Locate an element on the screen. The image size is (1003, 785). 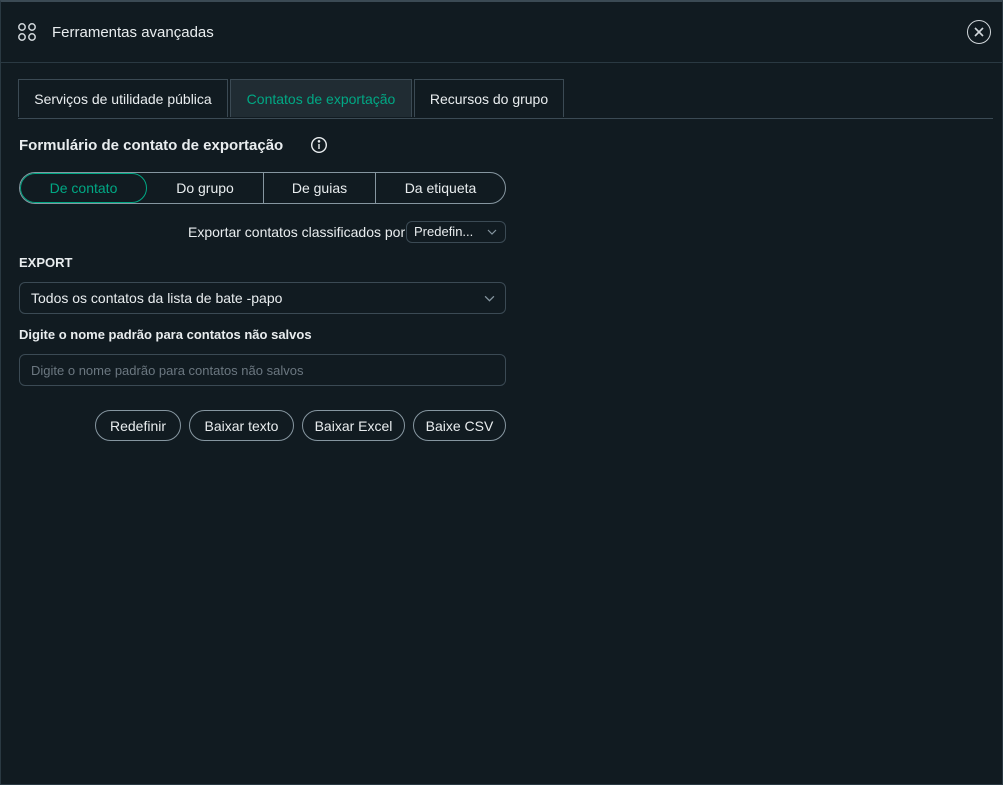
segment-from-group: Do grupo is located at coordinates (205, 188).